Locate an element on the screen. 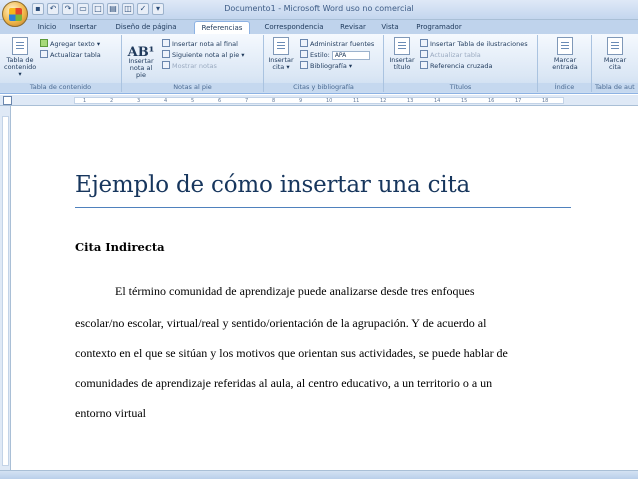  add-text-button: Agregar texto ▾ is located at coordinates (70, 44).